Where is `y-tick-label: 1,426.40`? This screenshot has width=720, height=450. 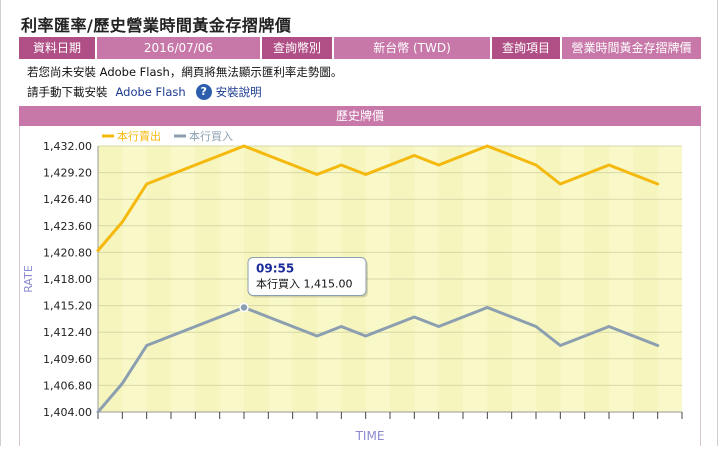 y-tick-label: 1,426.40 is located at coordinates (67, 199).